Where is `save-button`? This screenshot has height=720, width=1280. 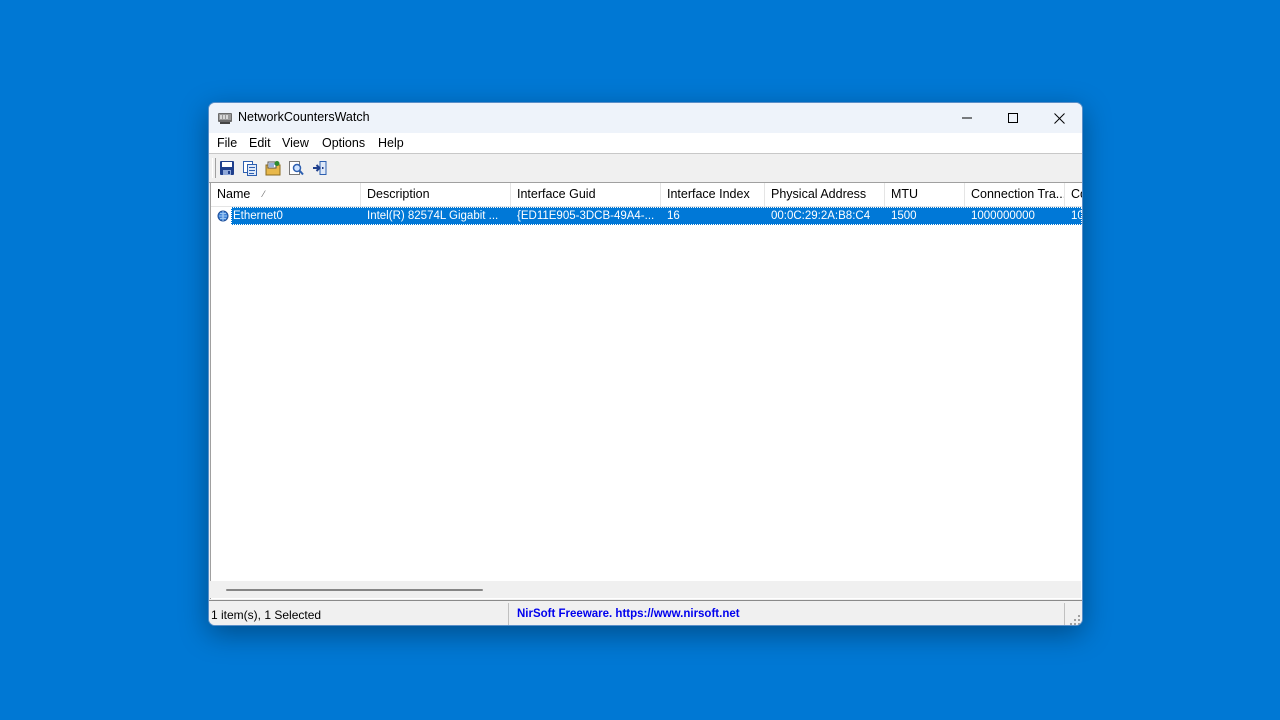
save-button is located at coordinates (227, 168).